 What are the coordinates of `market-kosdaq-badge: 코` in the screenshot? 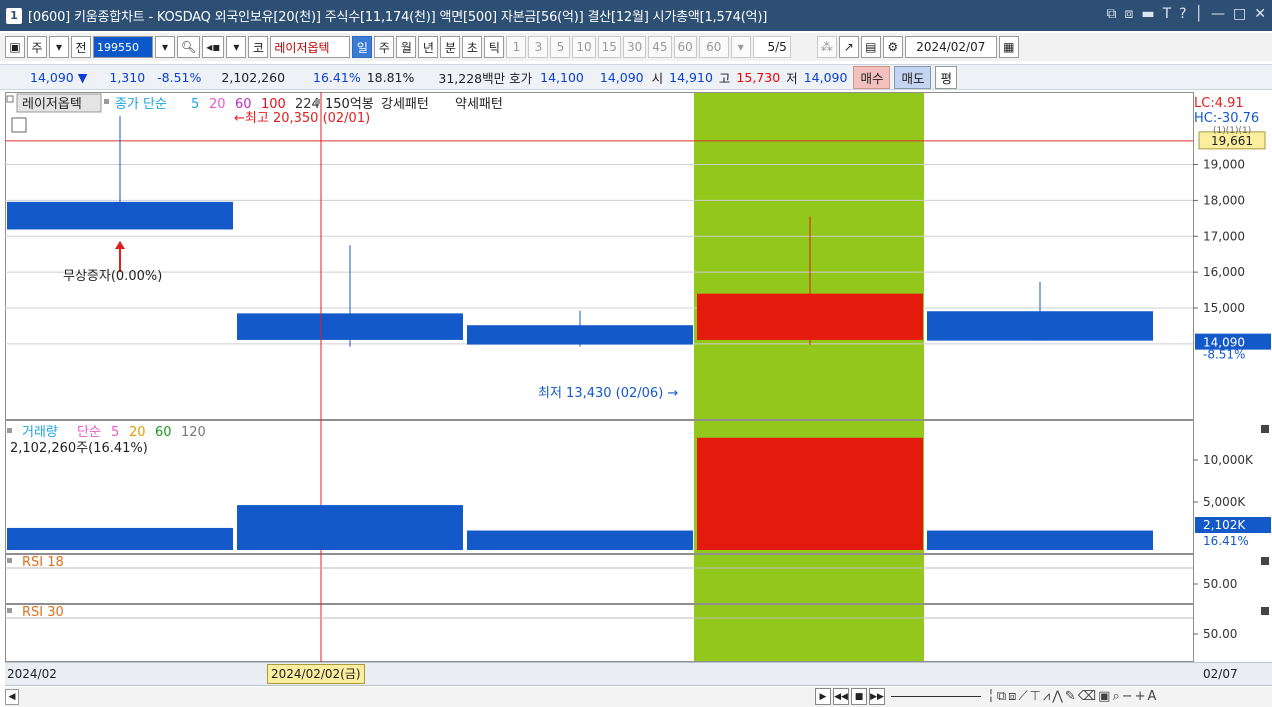 It's located at (258, 47).